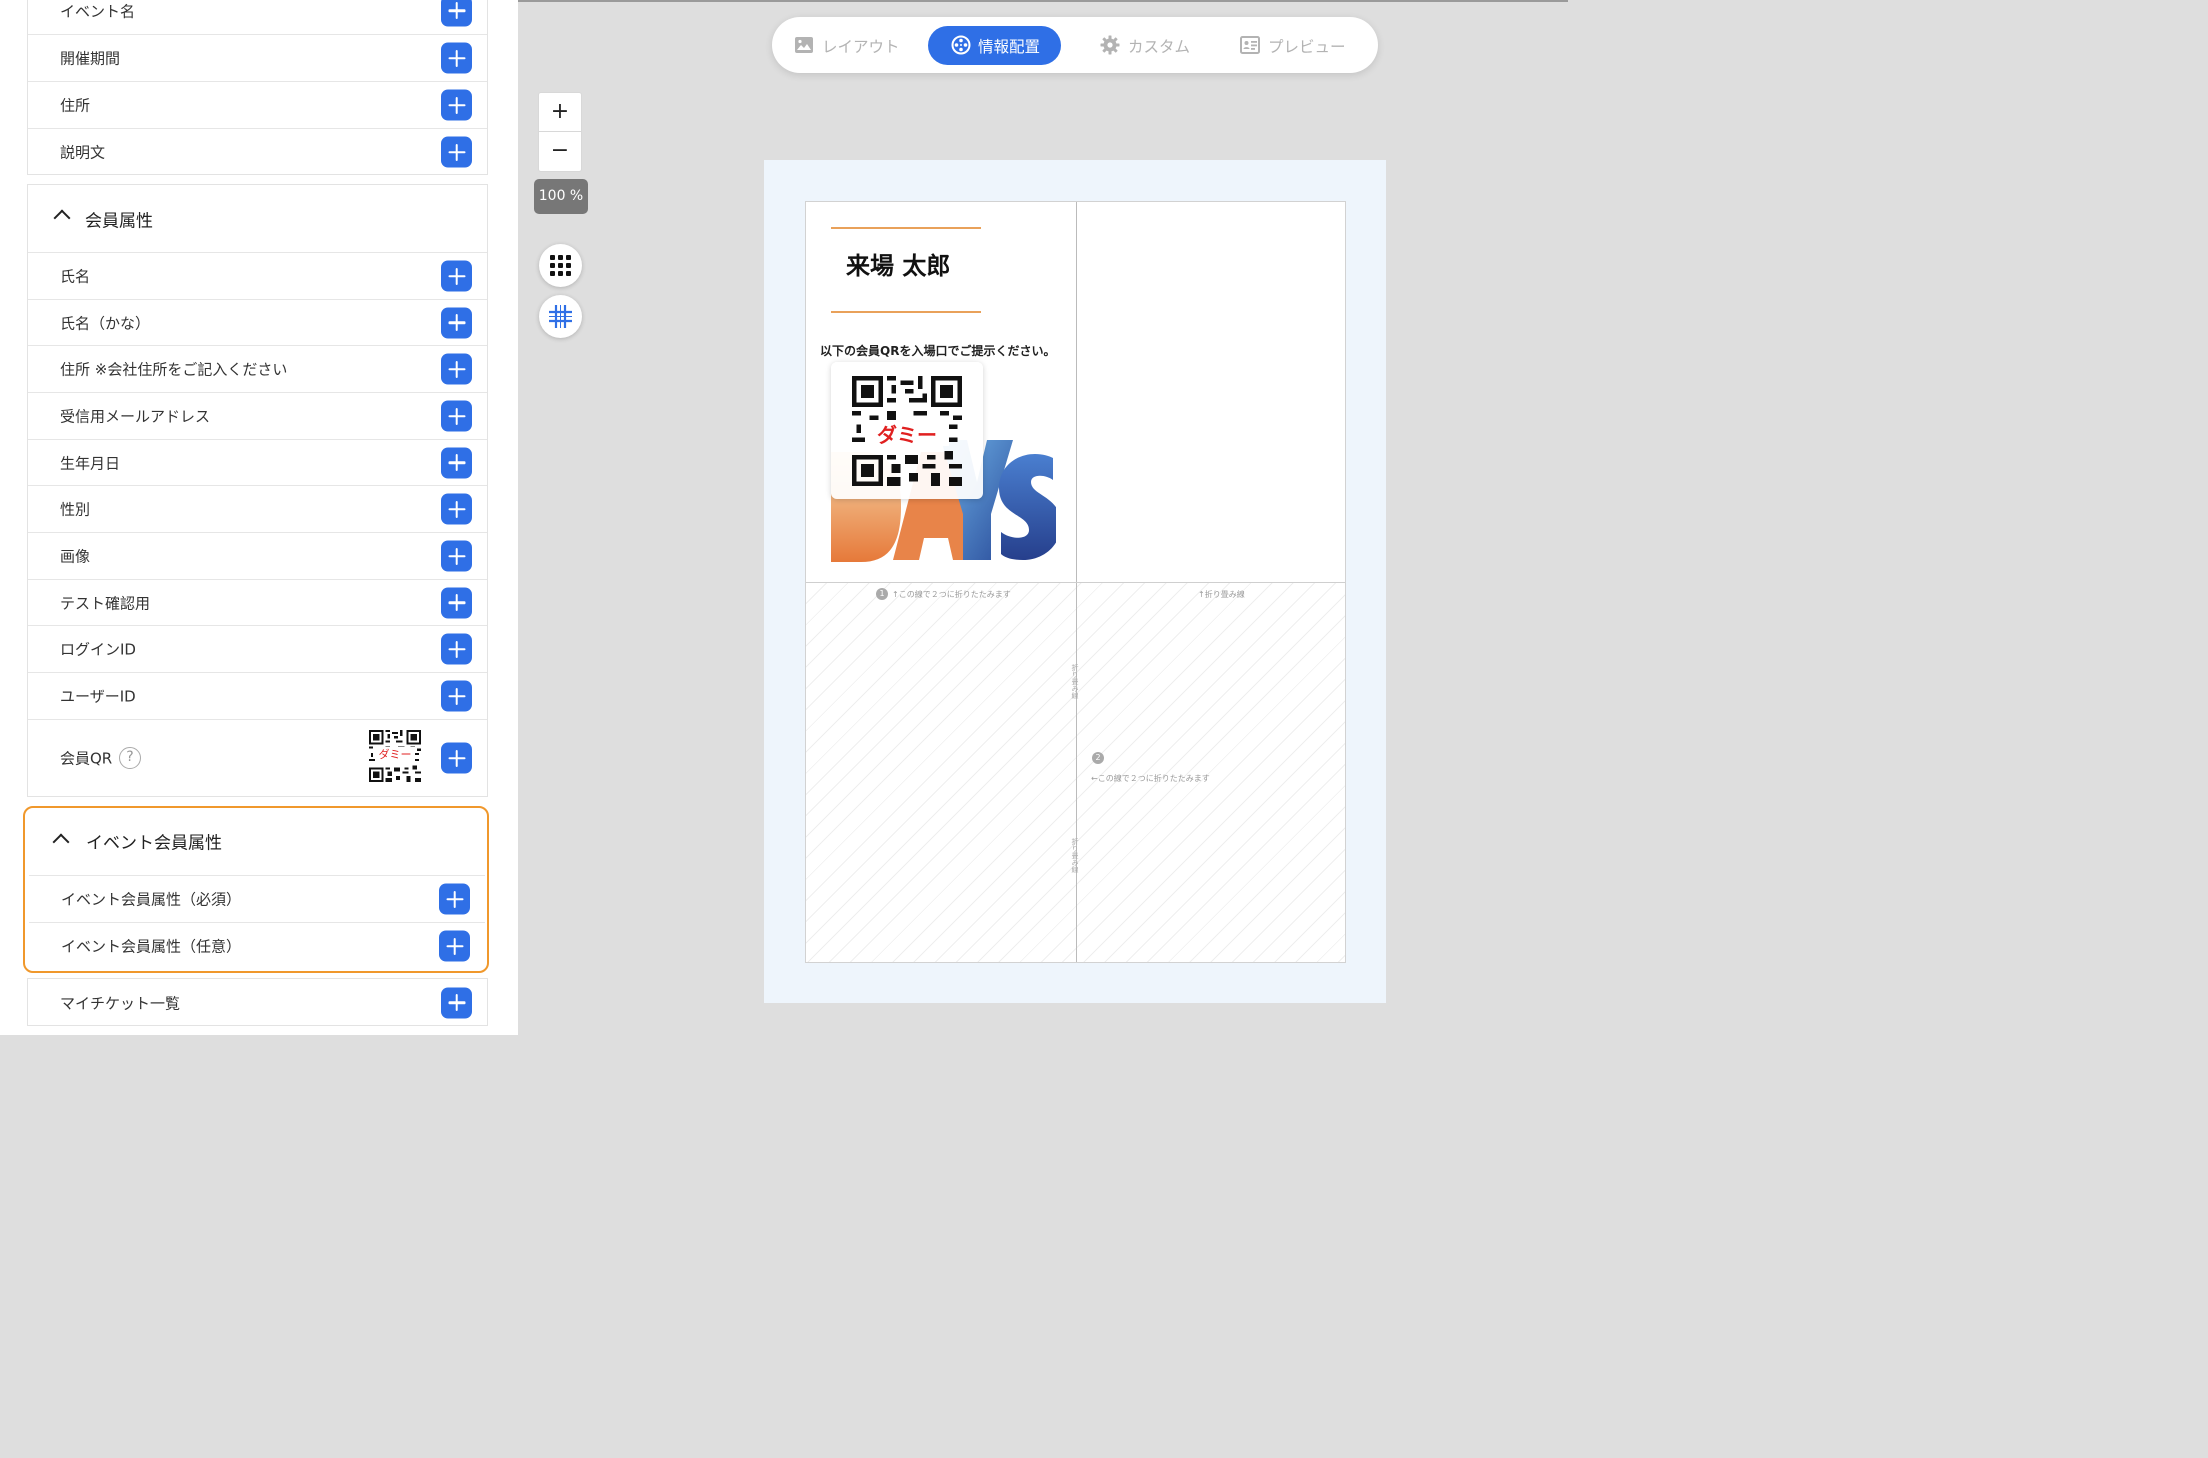  I want to click on add-member-qr-button, so click(456, 758).